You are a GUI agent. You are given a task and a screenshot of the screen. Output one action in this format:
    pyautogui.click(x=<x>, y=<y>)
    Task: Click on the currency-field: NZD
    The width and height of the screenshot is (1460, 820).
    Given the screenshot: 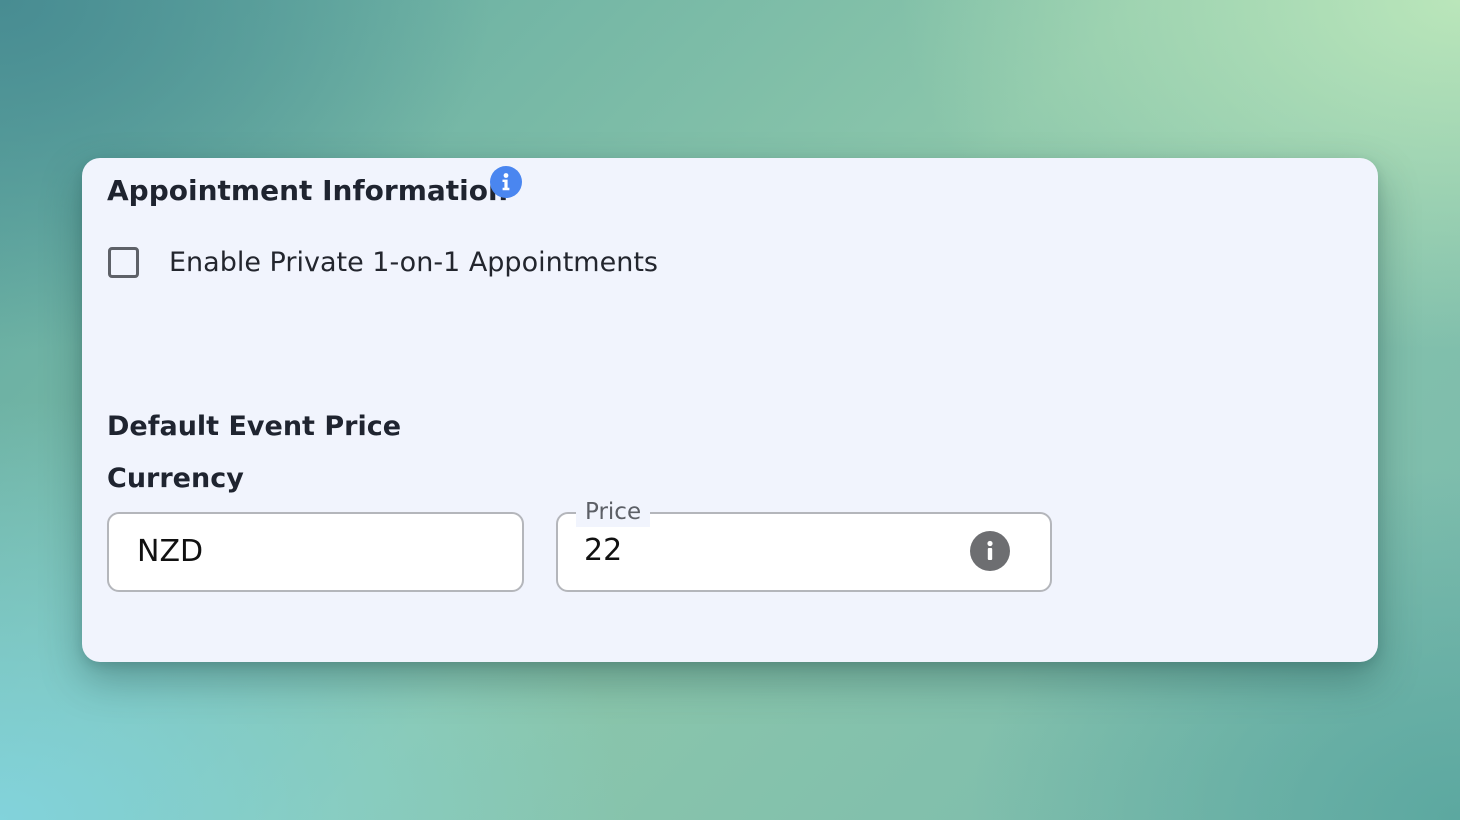 What is the action you would take?
    pyautogui.click(x=315, y=552)
    